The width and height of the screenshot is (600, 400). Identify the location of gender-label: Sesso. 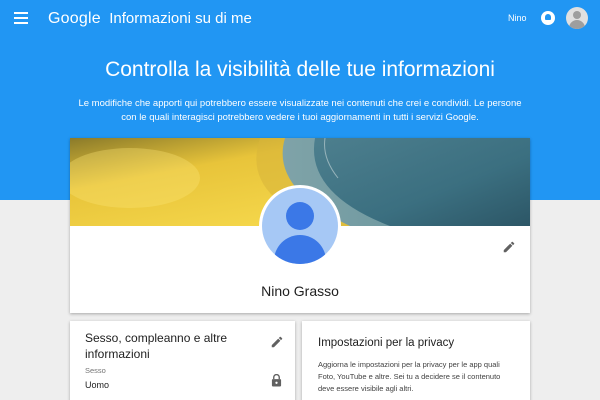
(95, 370).